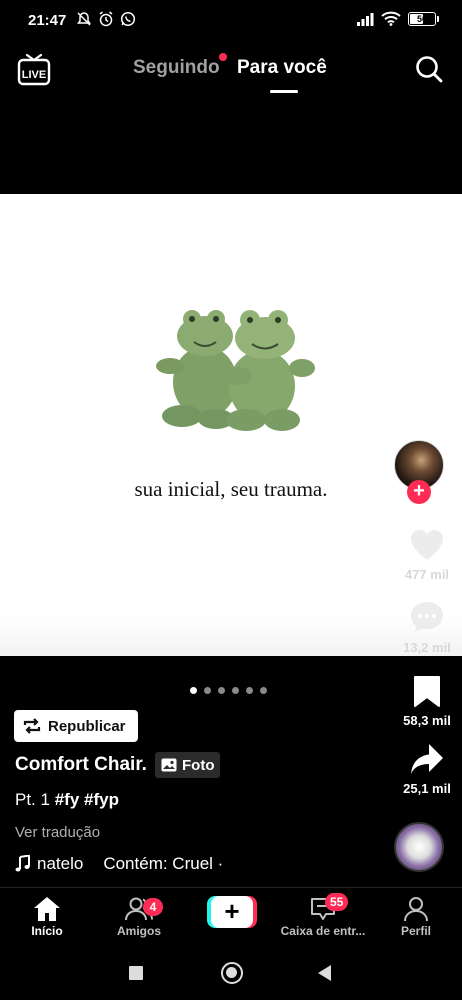 The height and width of the screenshot is (1000, 462). I want to click on save-action: 58,3 mil, so click(427, 702).